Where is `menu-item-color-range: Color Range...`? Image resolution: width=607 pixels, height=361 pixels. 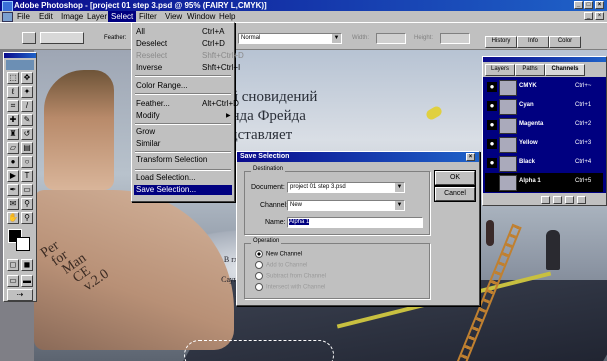 menu-item-color-range: Color Range... is located at coordinates (184, 86).